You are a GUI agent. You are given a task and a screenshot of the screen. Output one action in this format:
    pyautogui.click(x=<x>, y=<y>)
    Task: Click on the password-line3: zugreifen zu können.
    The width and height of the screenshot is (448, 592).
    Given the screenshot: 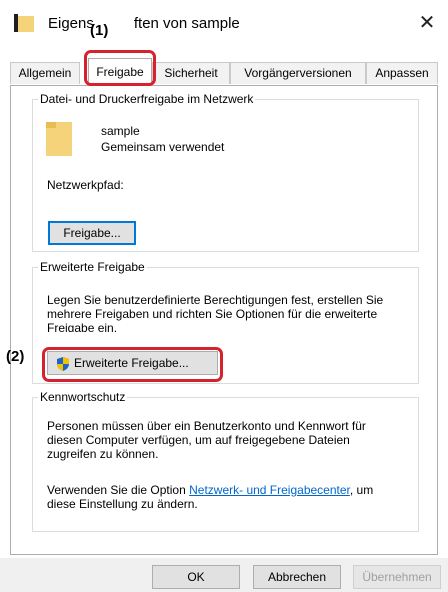 What is the action you would take?
    pyautogui.click(x=103, y=454)
    